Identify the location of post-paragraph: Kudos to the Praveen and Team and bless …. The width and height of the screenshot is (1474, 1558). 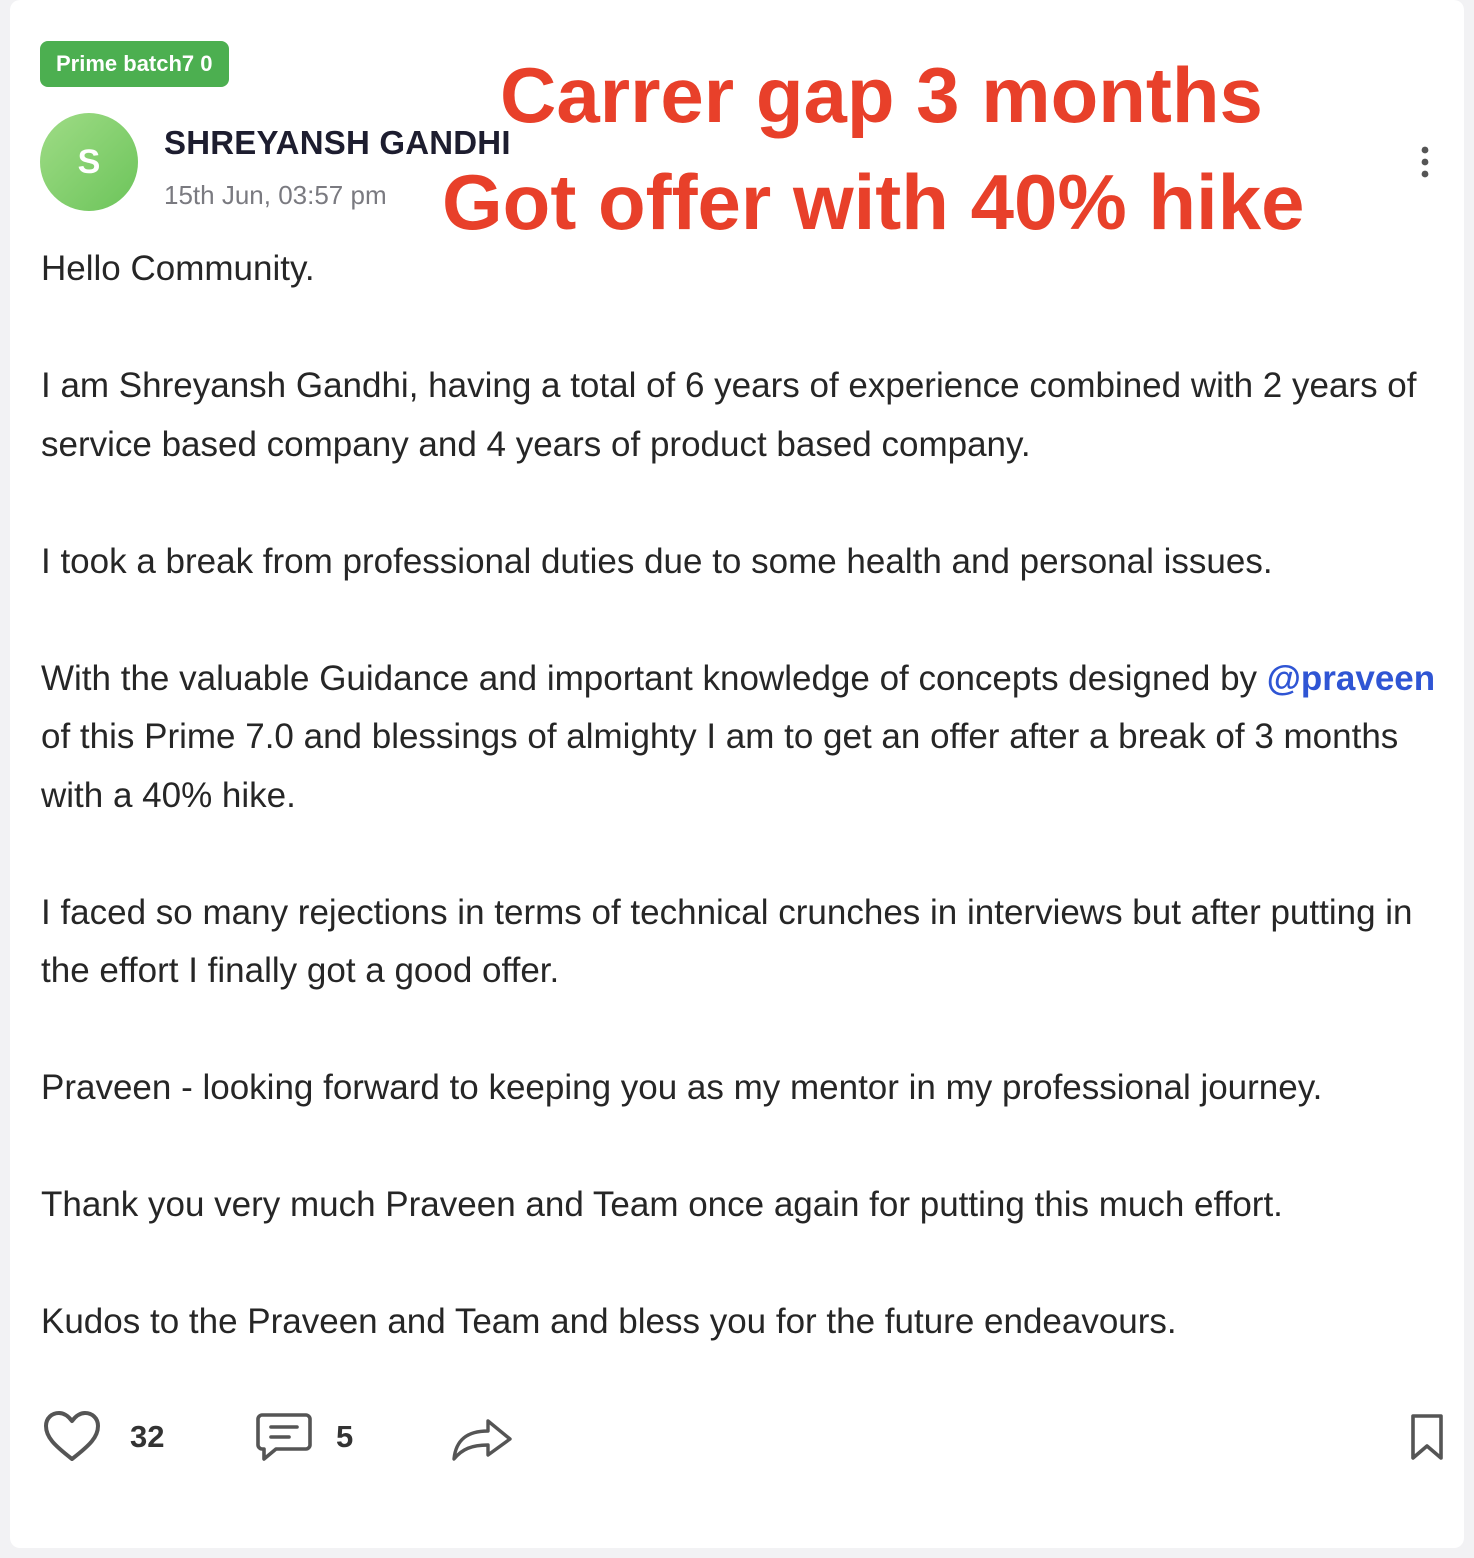
(609, 1321).